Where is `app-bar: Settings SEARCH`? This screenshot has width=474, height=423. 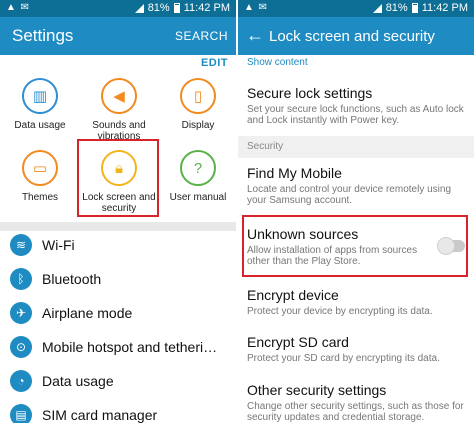 app-bar: Settings SEARCH is located at coordinates (118, 36).